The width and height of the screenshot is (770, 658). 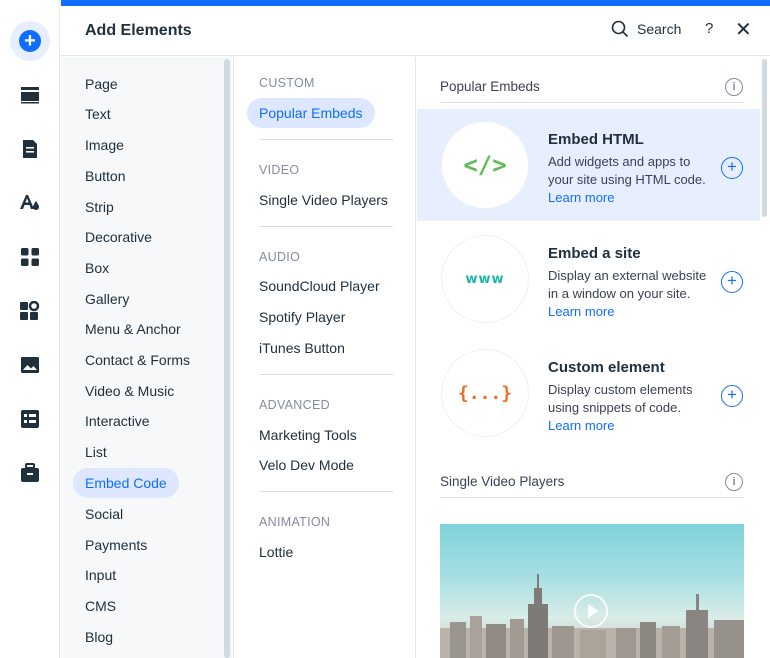 I want to click on category-button: Button, so click(x=105, y=176).